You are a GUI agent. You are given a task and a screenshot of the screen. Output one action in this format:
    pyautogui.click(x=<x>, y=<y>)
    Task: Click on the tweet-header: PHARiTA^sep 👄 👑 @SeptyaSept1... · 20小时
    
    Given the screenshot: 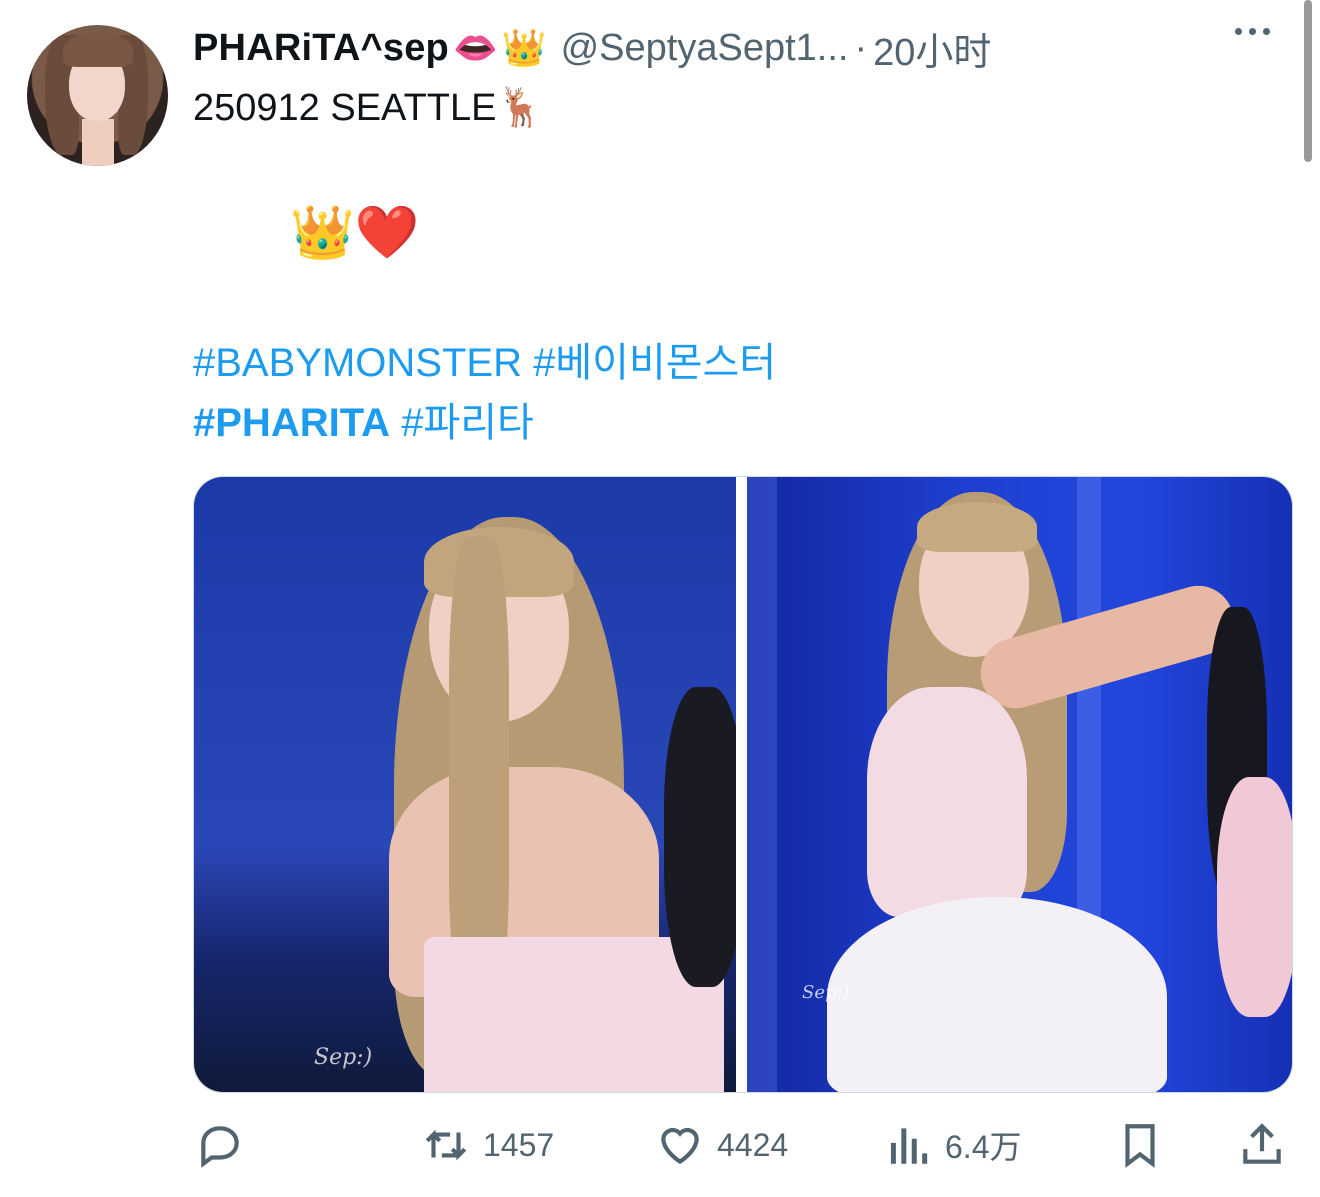 What is the action you would take?
    pyautogui.click(x=592, y=49)
    